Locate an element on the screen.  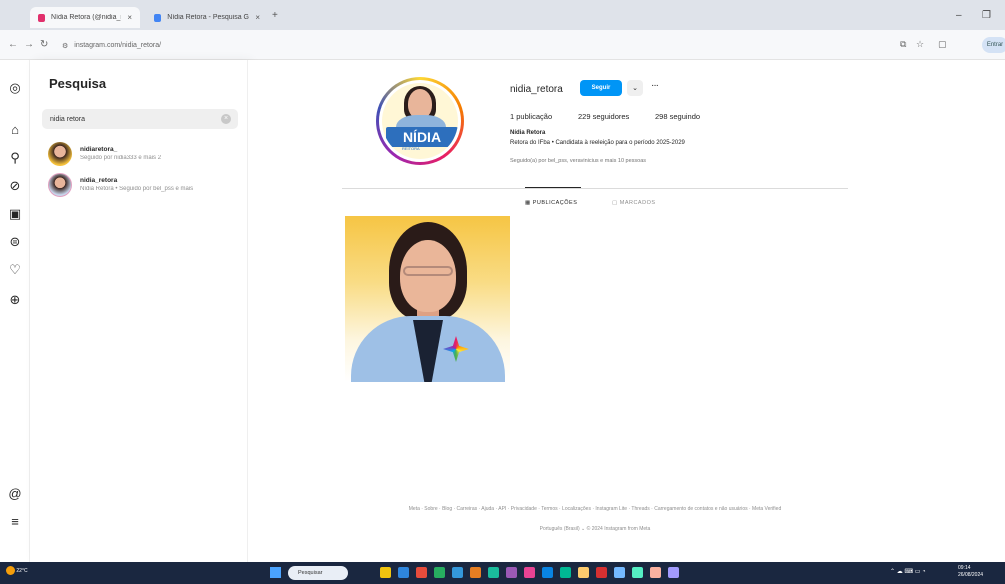
menu-icon: ≡ is located at coordinates (15, 522).